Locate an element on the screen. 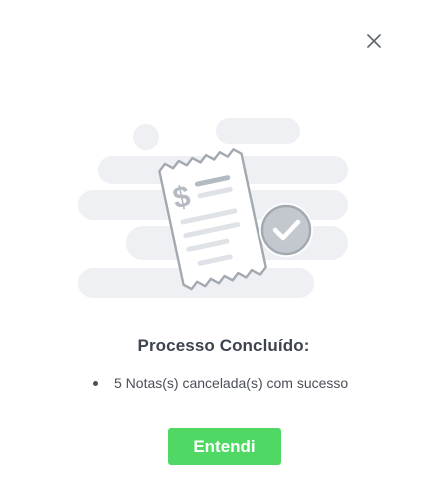  list-item: 5 Notas(s) cancelada(s) com sucesso is located at coordinates (223, 383).